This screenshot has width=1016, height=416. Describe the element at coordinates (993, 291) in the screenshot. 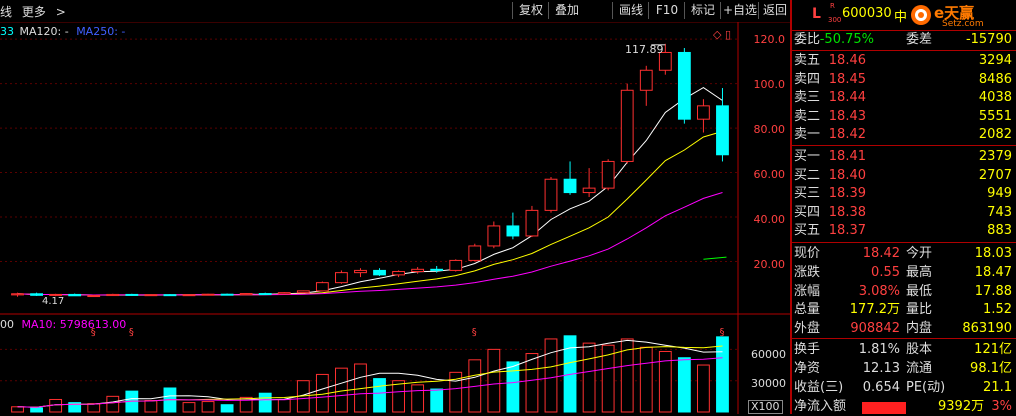

I see `stat-value: 17.88` at that location.